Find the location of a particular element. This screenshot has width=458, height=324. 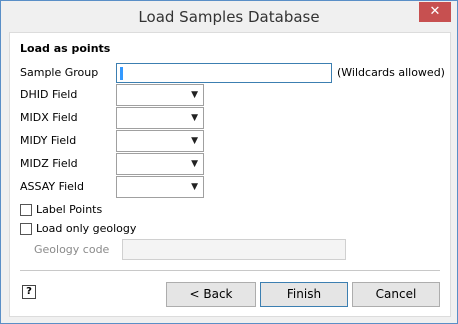

section-title: Load as points is located at coordinates (65, 48).